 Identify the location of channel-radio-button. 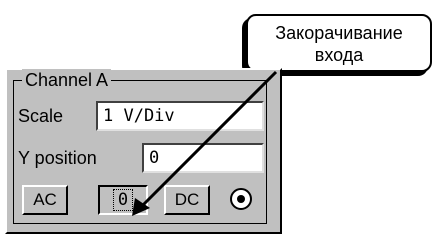
(241, 199).